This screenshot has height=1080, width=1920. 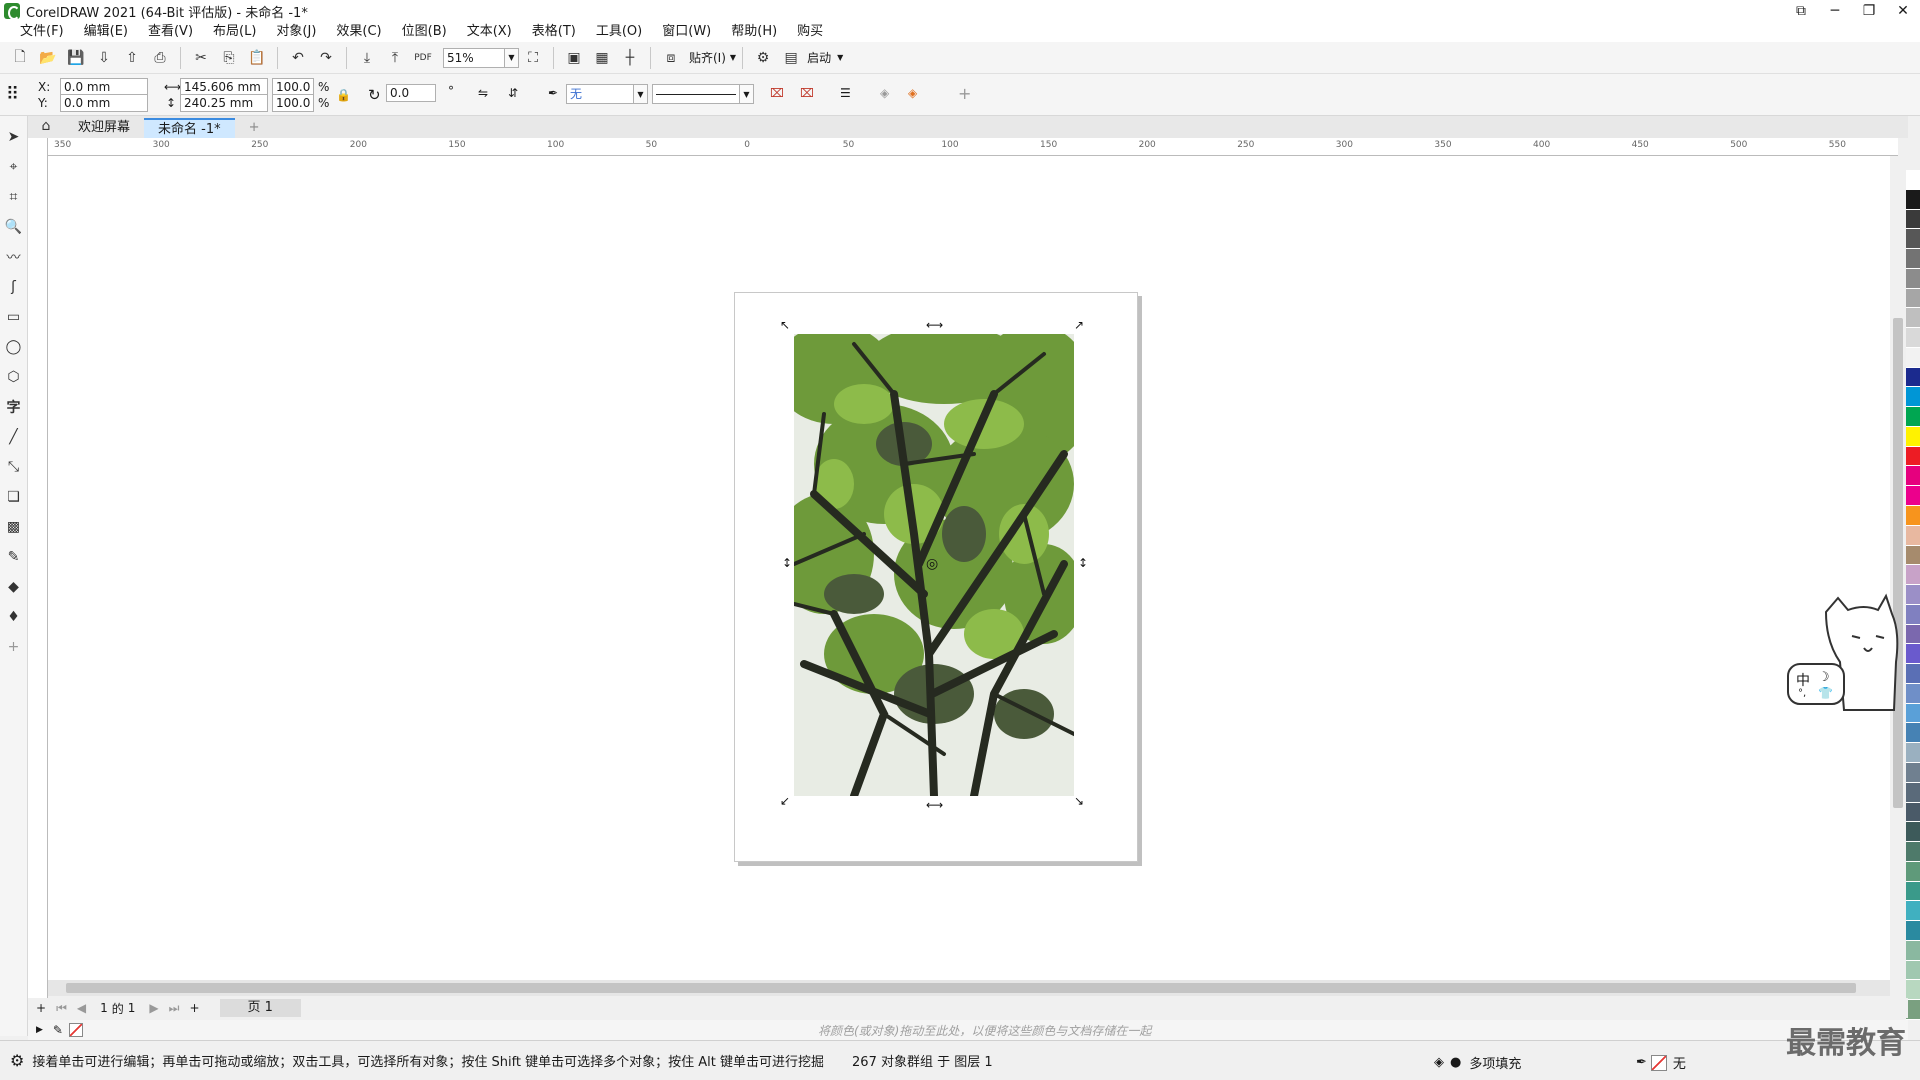 What do you see at coordinates (358, 32) in the screenshot?
I see `menu-effects: 效果(C)` at bounding box center [358, 32].